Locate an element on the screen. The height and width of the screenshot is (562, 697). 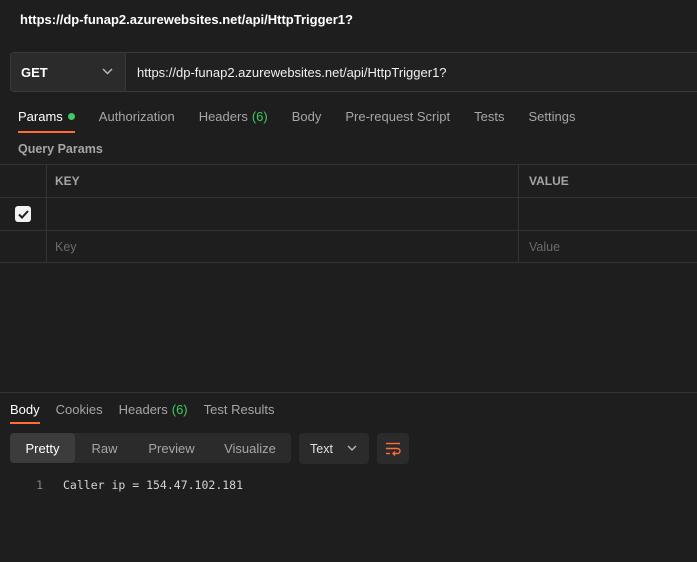
view-raw-button: Raw is located at coordinates (104, 448).